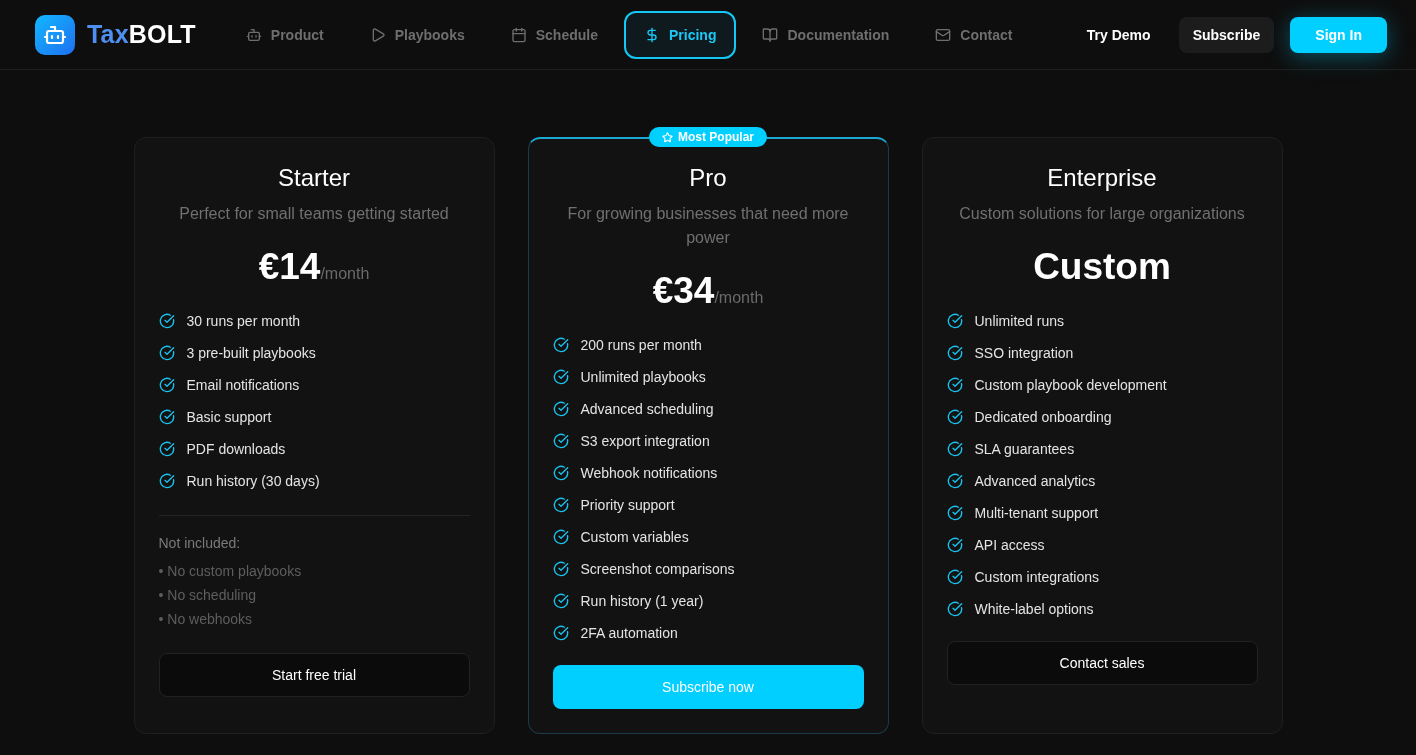 The image size is (1416, 755). I want to click on plan-name: Pro, so click(708, 178).